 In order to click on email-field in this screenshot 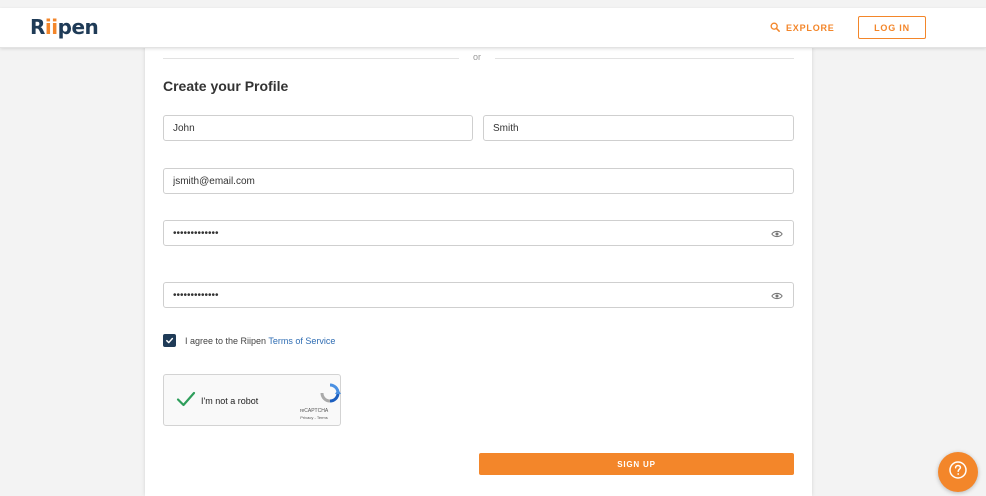, I will do `click(478, 181)`.